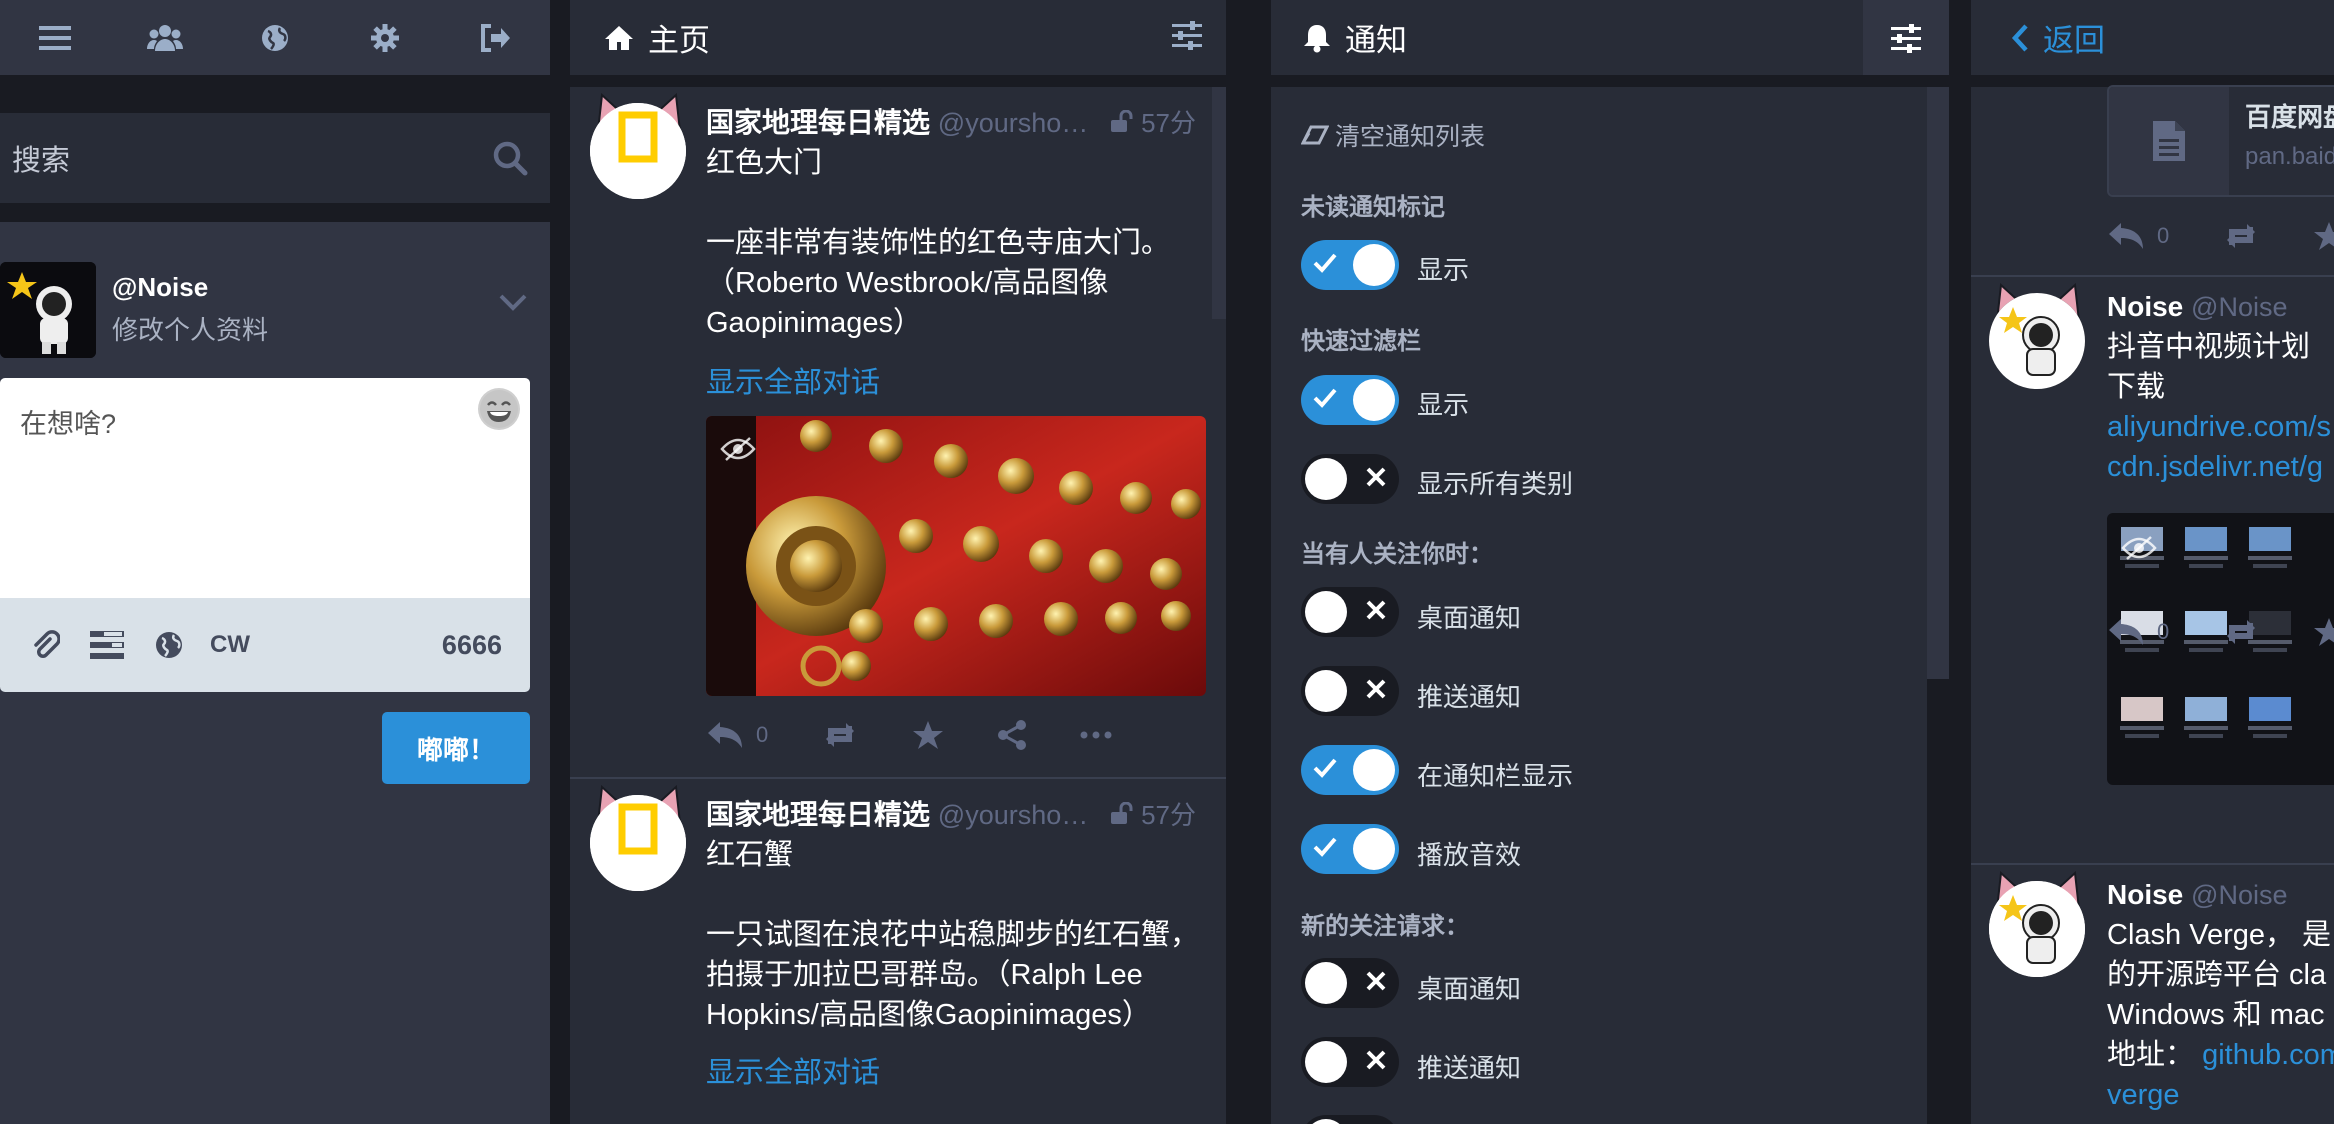 The image size is (2334, 1124). Describe the element at coordinates (1938, 383) in the screenshot. I see `scrollbar` at that location.